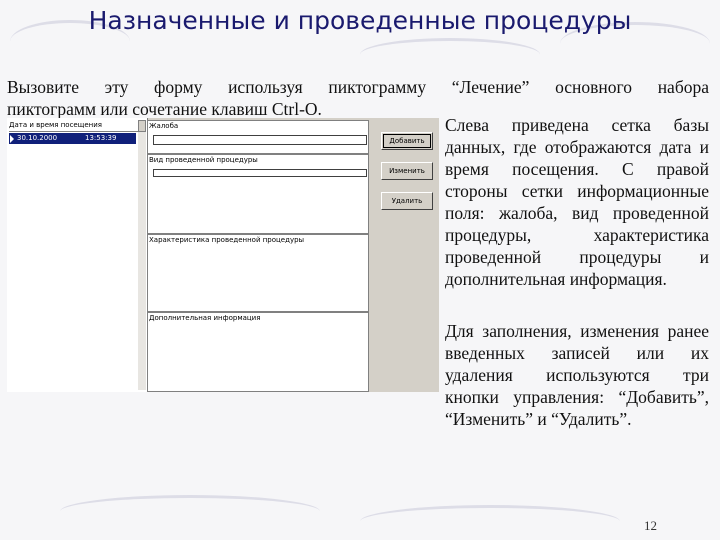 The width and height of the screenshot is (720, 540). What do you see at coordinates (74, 126) in the screenshot?
I see `grid-header: Дата и время посещения` at bounding box center [74, 126].